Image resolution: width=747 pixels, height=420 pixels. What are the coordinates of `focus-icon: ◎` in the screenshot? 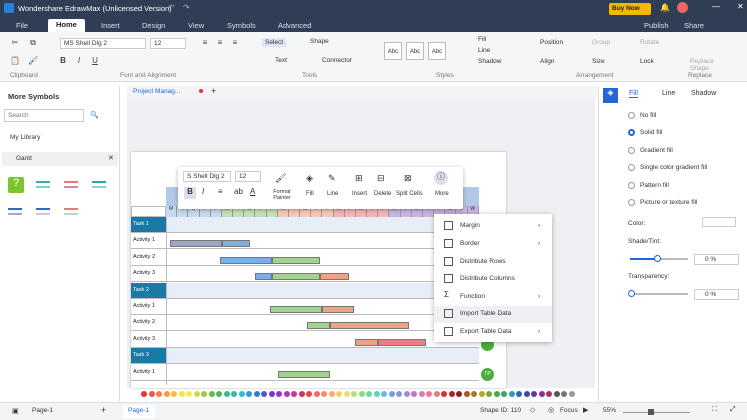 It's located at (551, 410).